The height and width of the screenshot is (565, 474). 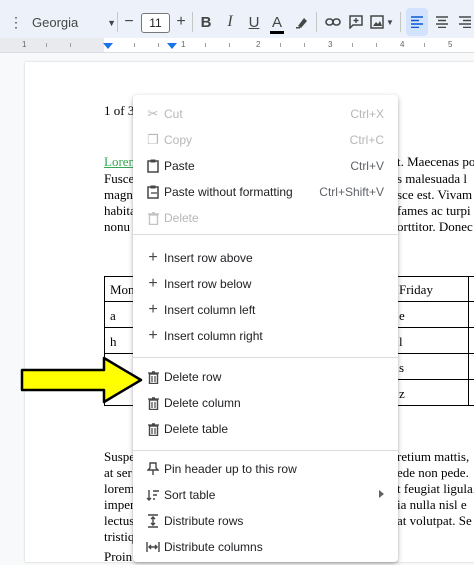 I want to click on table-cell: l, so click(x=401, y=342).